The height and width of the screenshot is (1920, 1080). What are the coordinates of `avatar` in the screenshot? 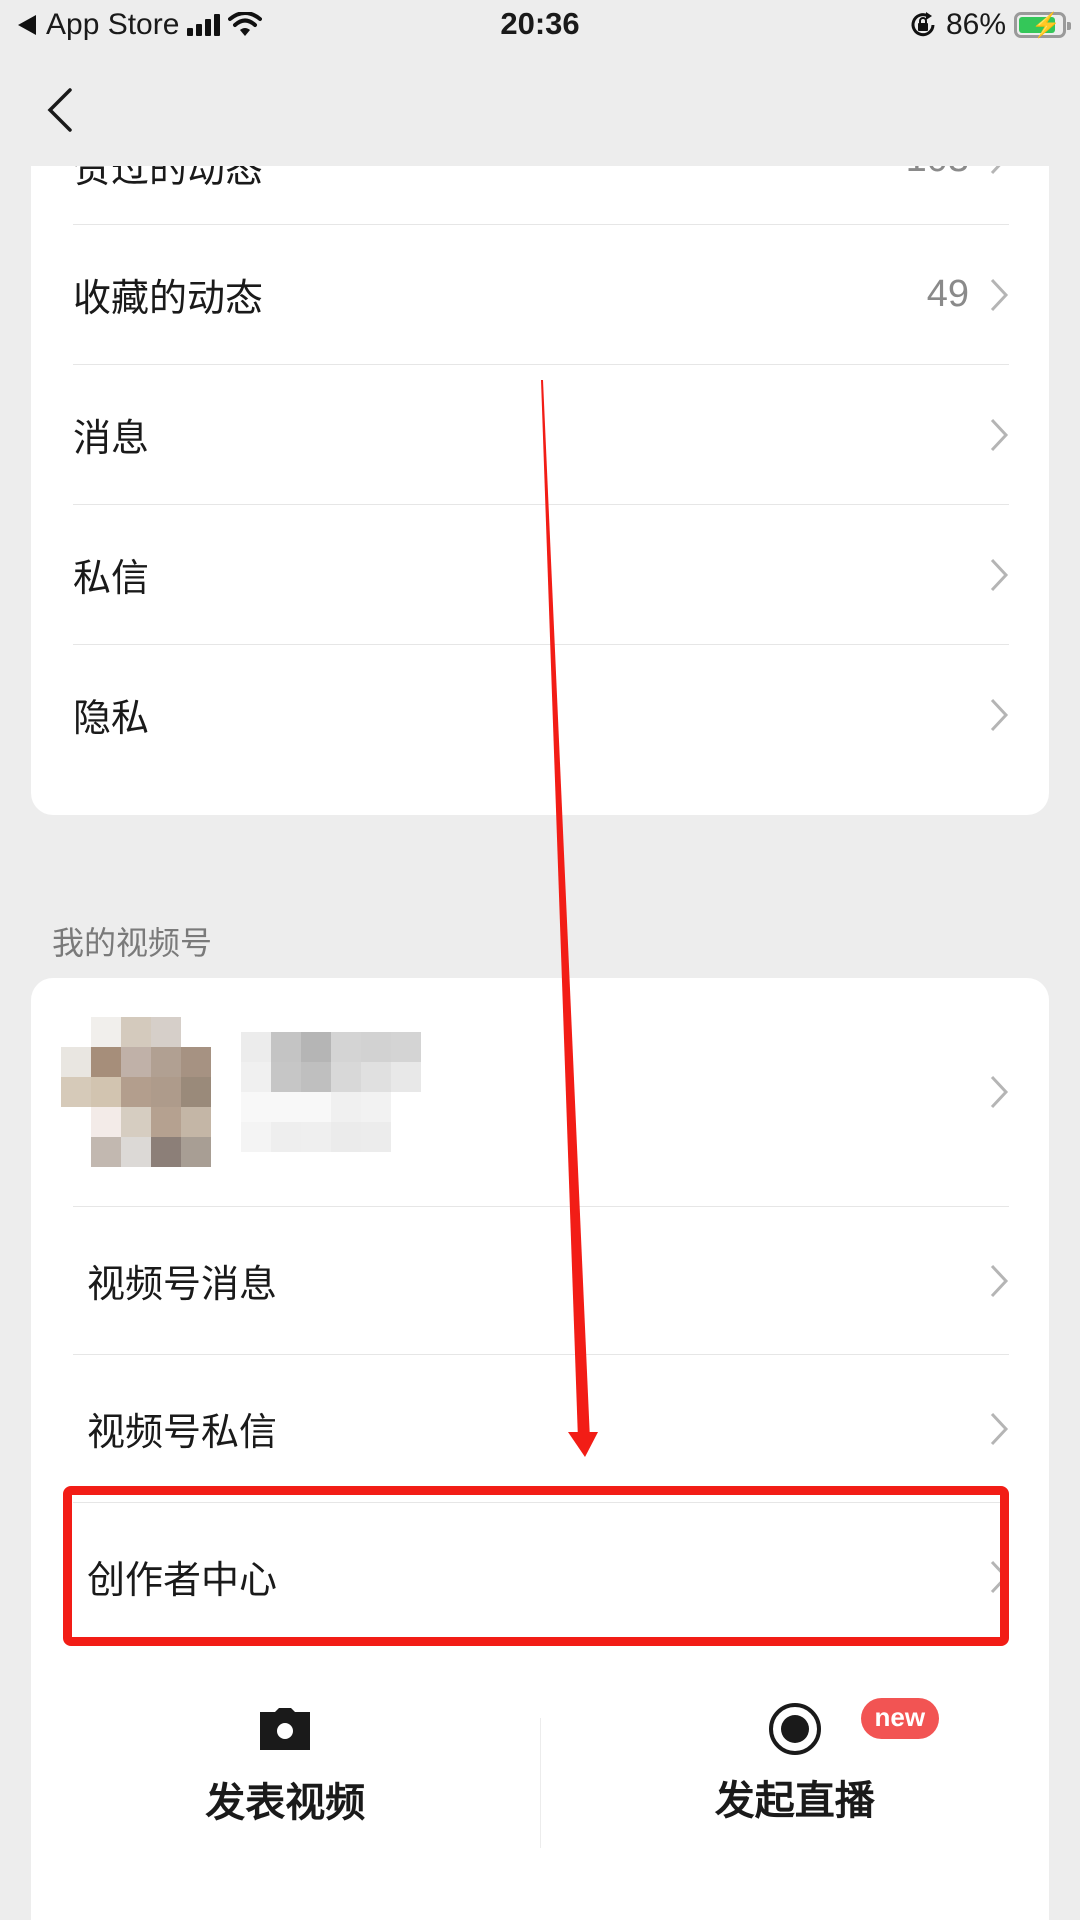 It's located at (136, 1092).